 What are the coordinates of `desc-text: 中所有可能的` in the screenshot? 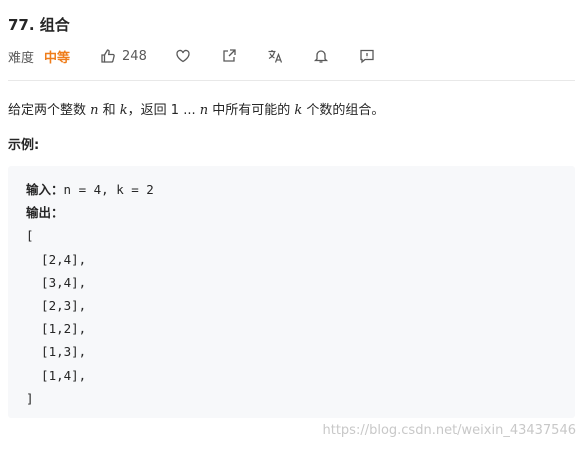 It's located at (251, 110).